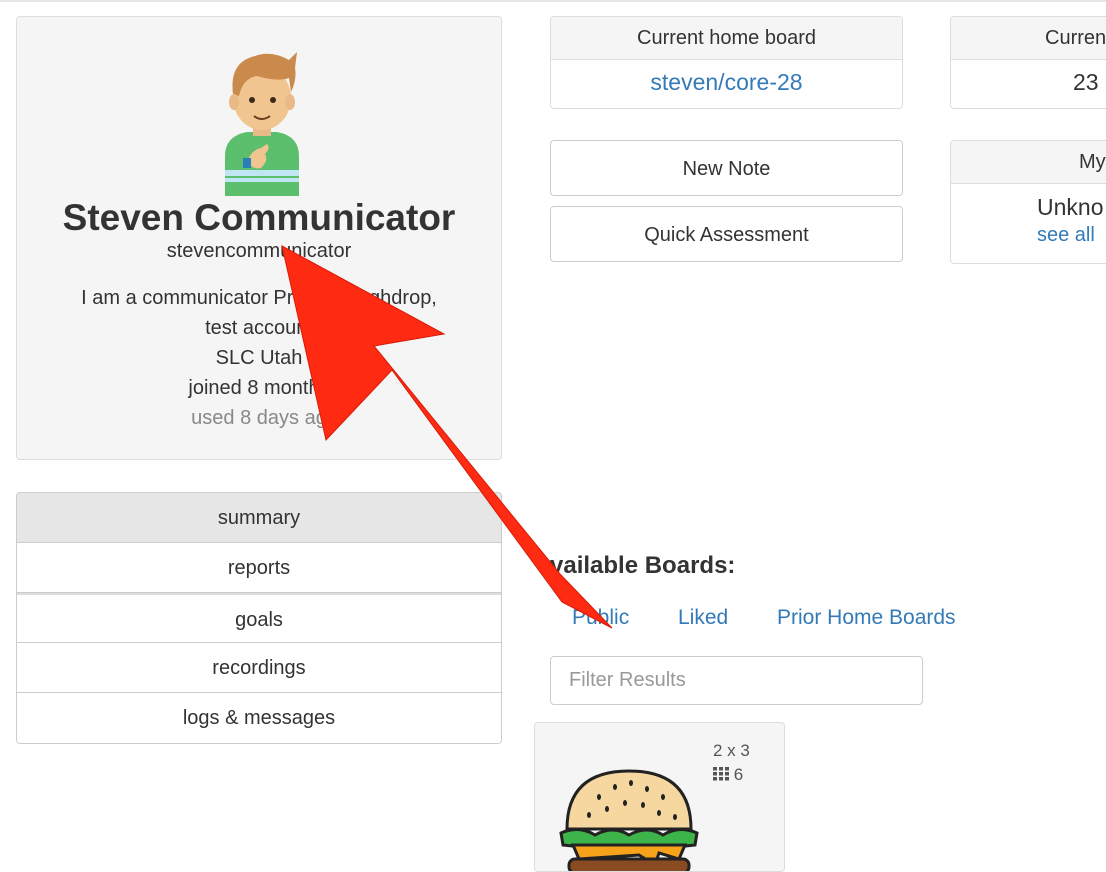 This screenshot has height=872, width=1106. Describe the element at coordinates (629, 820) in the screenshot. I see `hamburger-board-icon` at that location.